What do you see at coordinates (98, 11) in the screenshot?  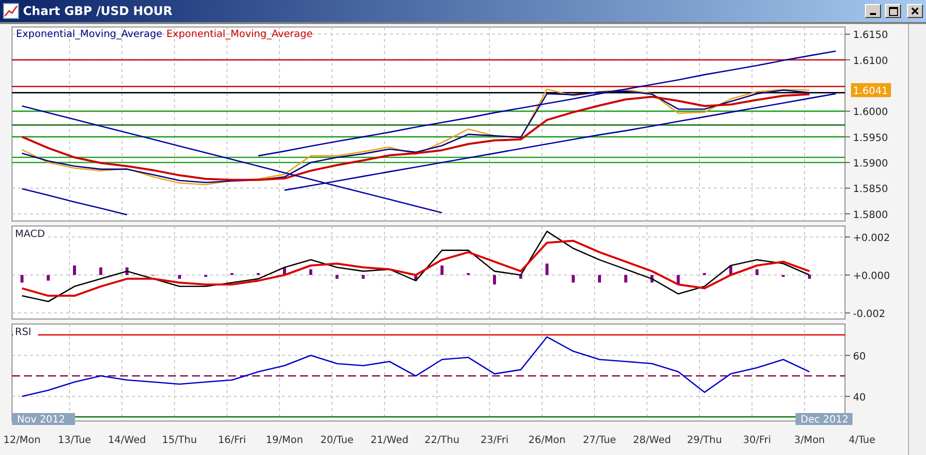 I see `window-title: Chart GBP /USD HOUR` at bounding box center [98, 11].